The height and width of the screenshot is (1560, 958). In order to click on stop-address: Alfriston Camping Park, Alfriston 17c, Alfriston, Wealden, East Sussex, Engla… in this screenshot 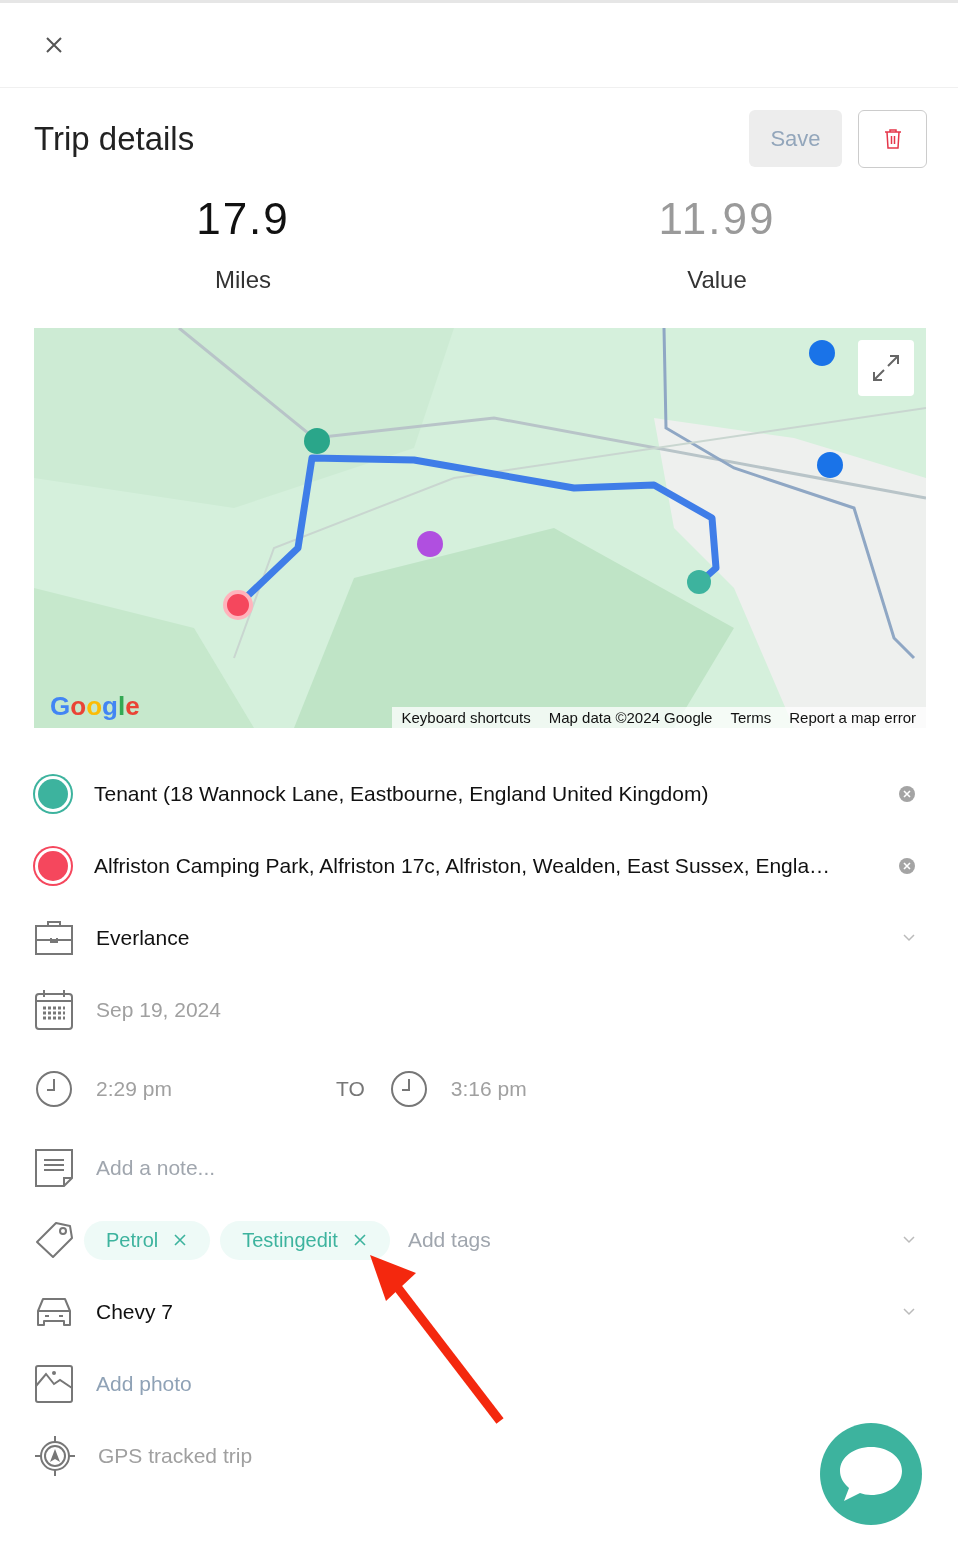, I will do `click(496, 866)`.